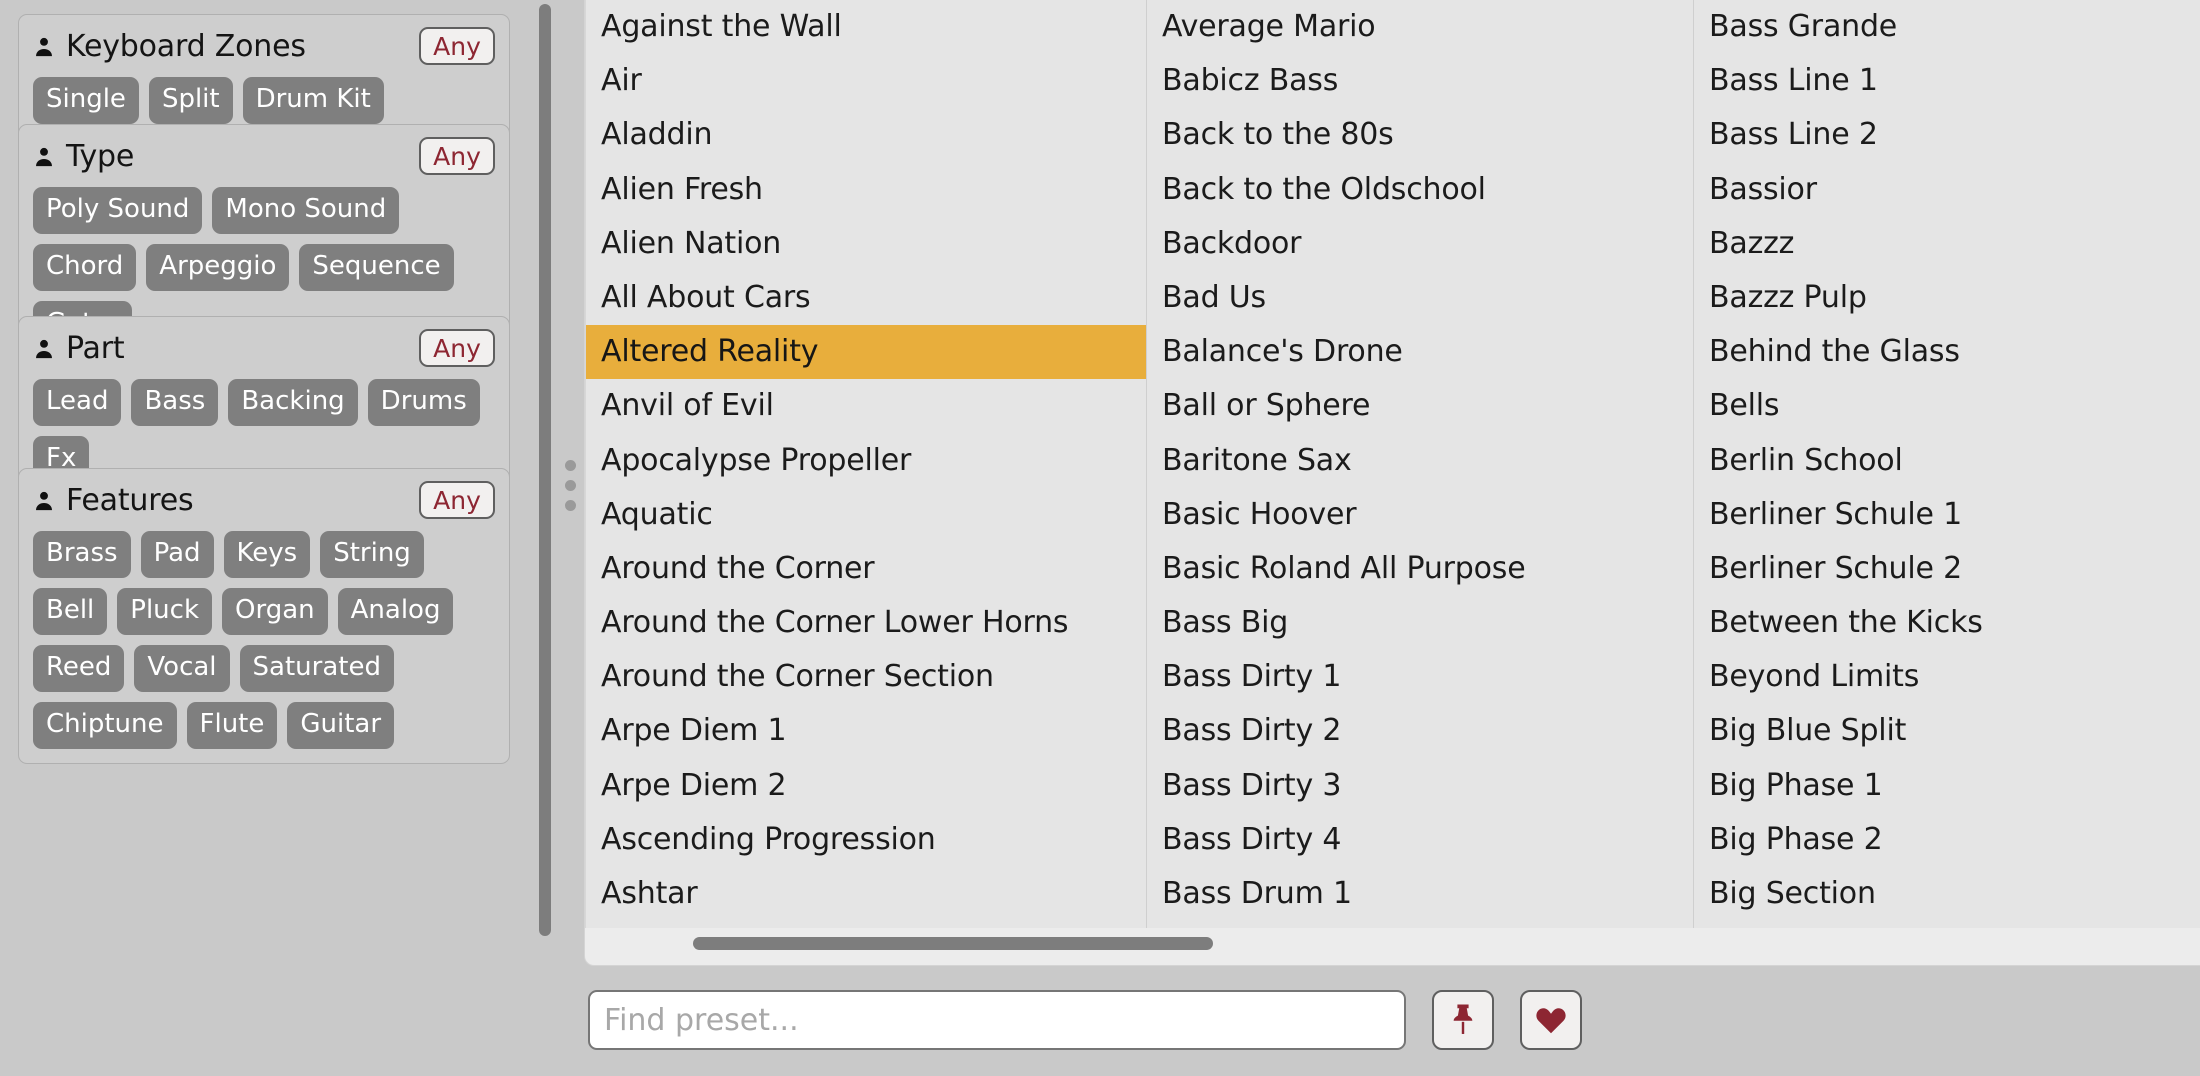 The height and width of the screenshot is (1076, 2200). What do you see at coordinates (79, 668) in the screenshot?
I see `filter-tag: Reed` at bounding box center [79, 668].